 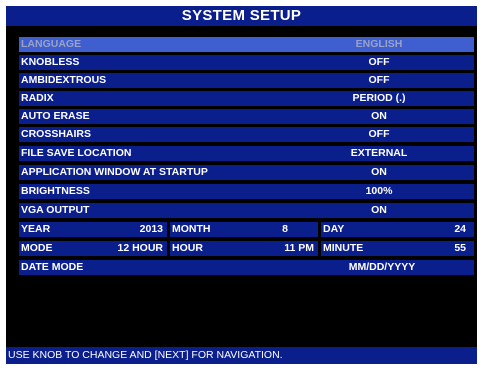 What do you see at coordinates (151, 229) in the screenshot?
I see `year-value: 2013` at bounding box center [151, 229].